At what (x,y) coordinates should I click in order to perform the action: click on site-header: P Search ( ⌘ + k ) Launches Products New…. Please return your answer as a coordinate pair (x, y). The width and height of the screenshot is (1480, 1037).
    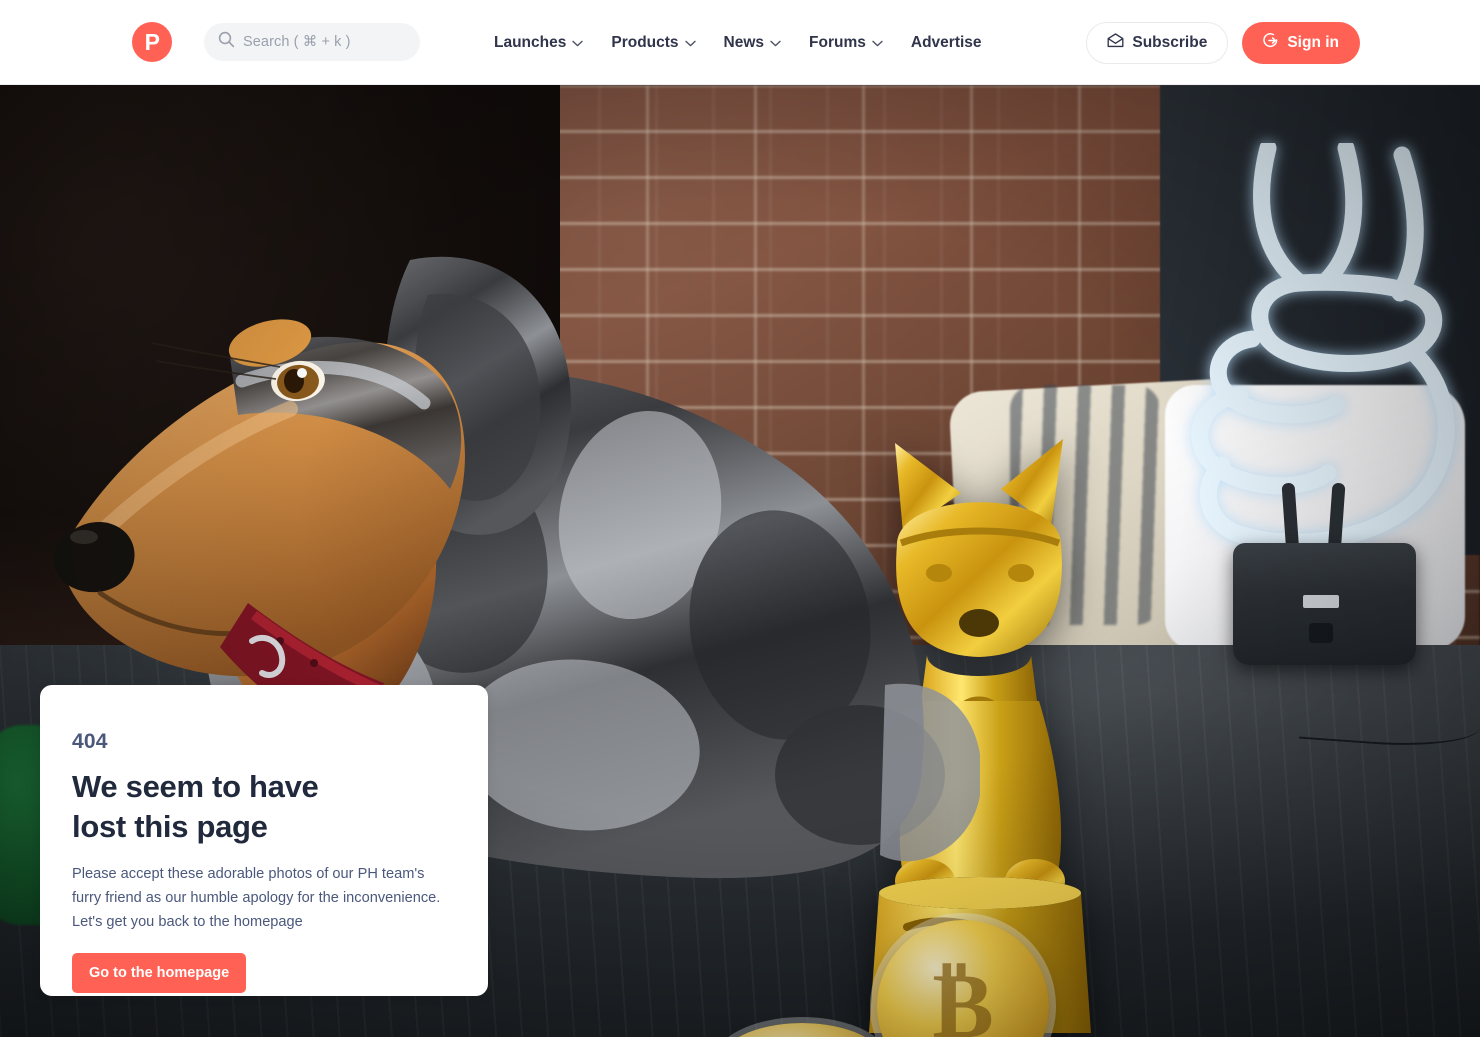
    Looking at the image, I should click on (740, 42).